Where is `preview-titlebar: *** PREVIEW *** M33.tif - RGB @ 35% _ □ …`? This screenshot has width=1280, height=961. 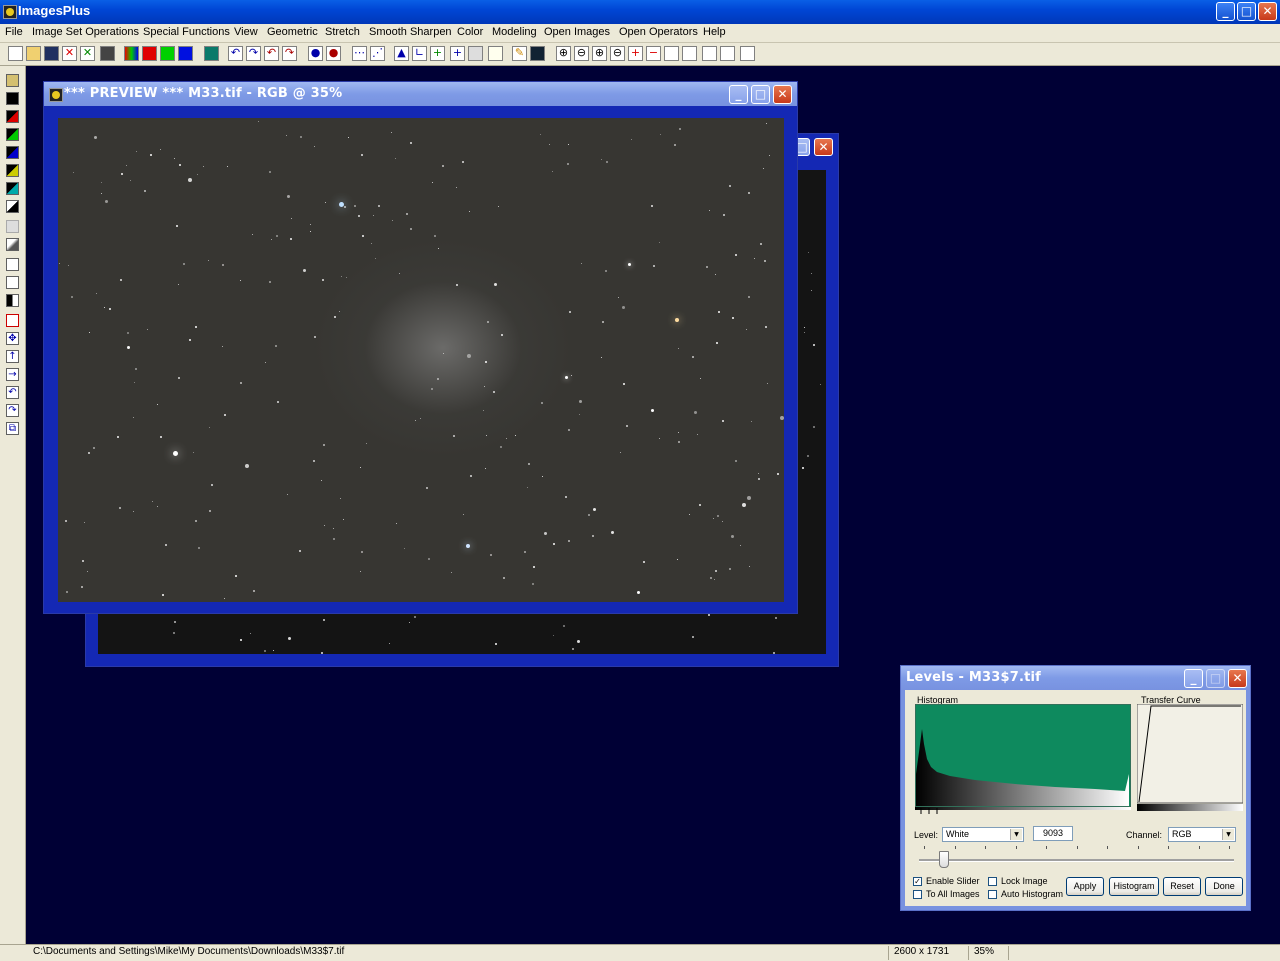
preview-titlebar: *** PREVIEW *** M33.tif - RGB @ 35% _ □ … is located at coordinates (420, 94).